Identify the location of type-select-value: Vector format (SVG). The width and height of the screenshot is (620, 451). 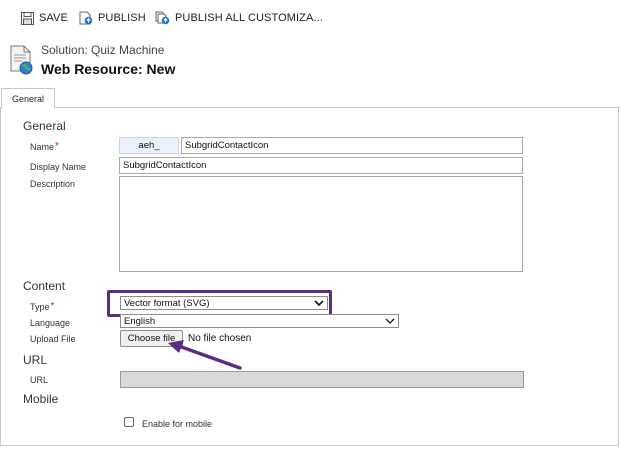
(167, 303).